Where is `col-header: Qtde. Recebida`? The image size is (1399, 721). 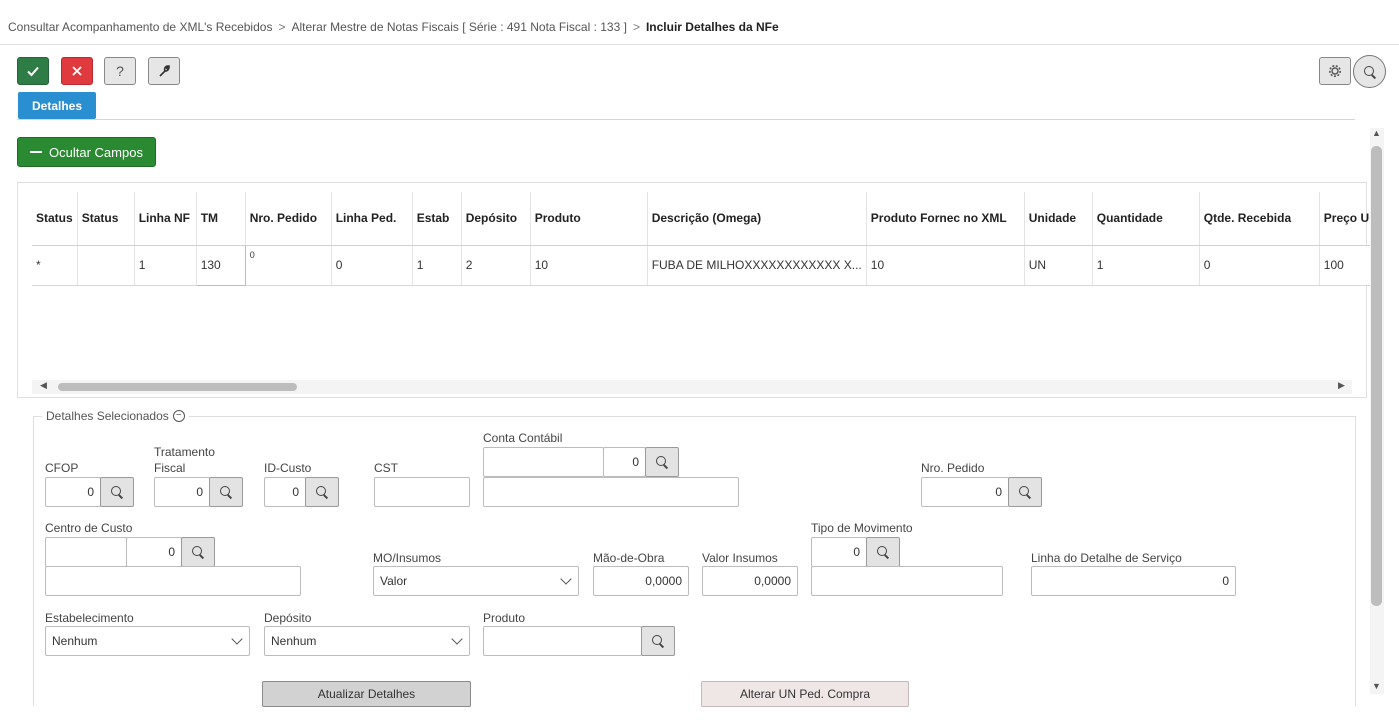 col-header: Qtde. Recebida is located at coordinates (1259, 219).